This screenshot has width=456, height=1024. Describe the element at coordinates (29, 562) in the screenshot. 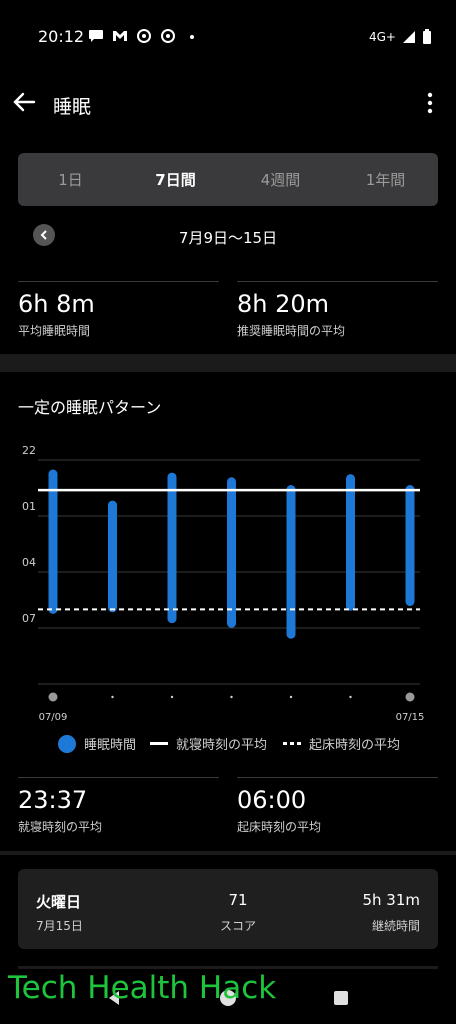

I see `y-tick-label: 04` at that location.